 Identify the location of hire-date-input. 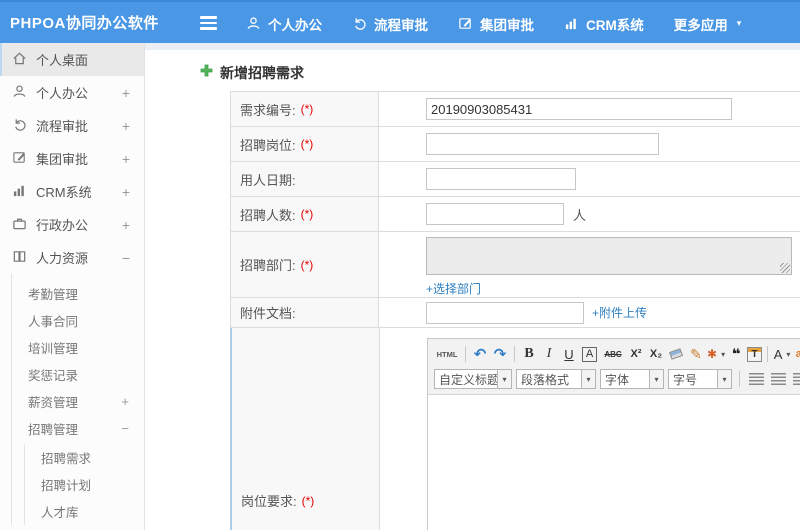
(501, 179).